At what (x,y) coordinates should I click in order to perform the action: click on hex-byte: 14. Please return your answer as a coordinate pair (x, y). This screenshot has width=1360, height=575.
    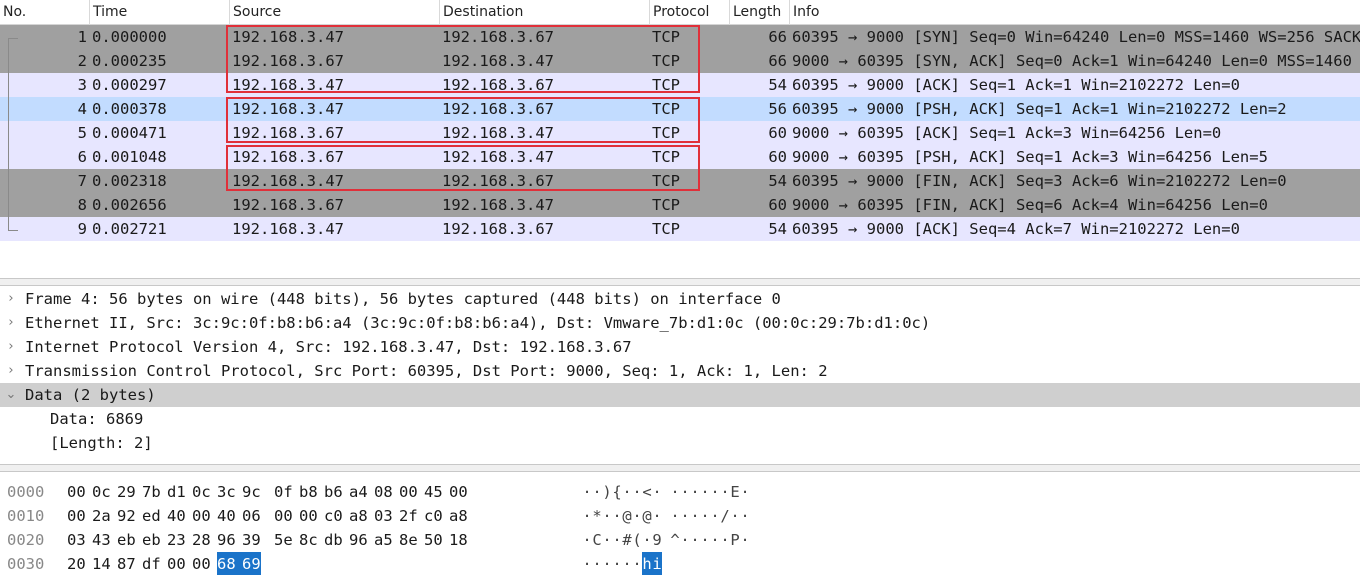
    Looking at the image, I should click on (101, 563).